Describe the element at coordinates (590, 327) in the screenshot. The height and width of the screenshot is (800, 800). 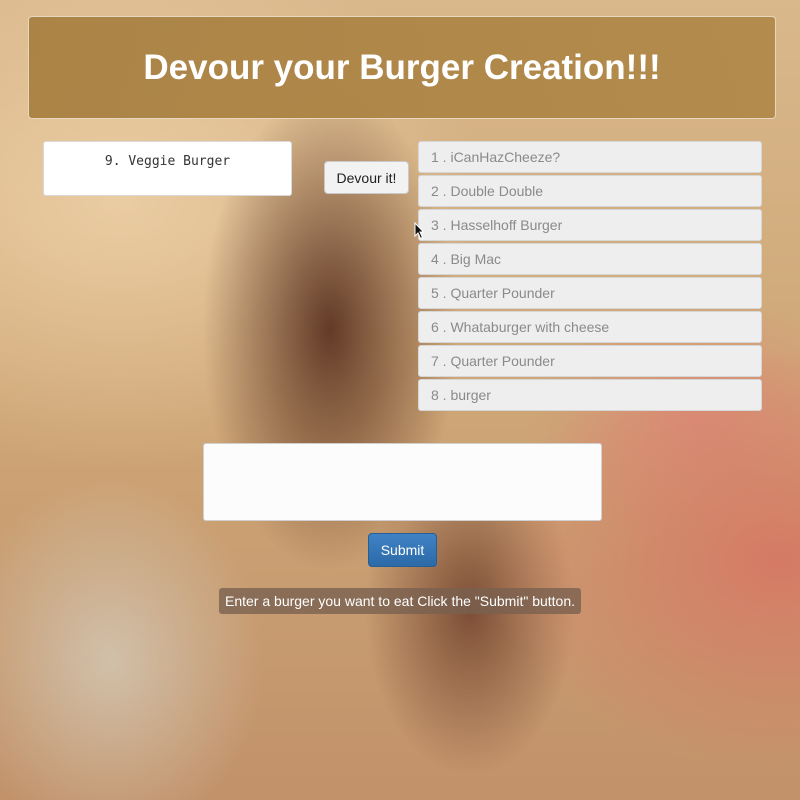
I see `burger-list-item: 6 . Whataburger with cheese` at that location.